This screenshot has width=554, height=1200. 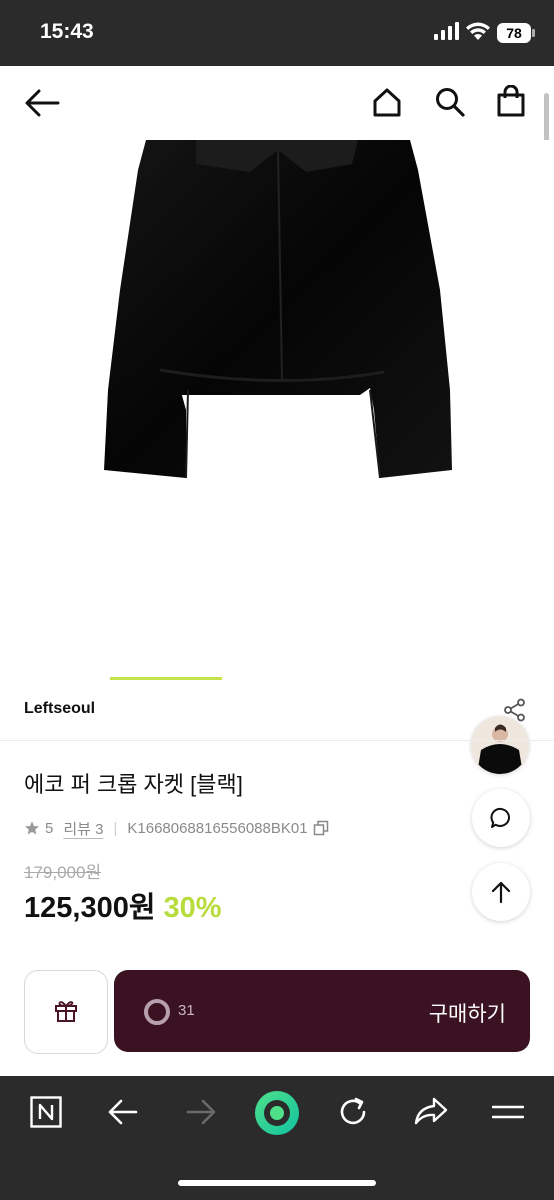 What do you see at coordinates (32, 828) in the screenshot?
I see `star-icon` at bounding box center [32, 828].